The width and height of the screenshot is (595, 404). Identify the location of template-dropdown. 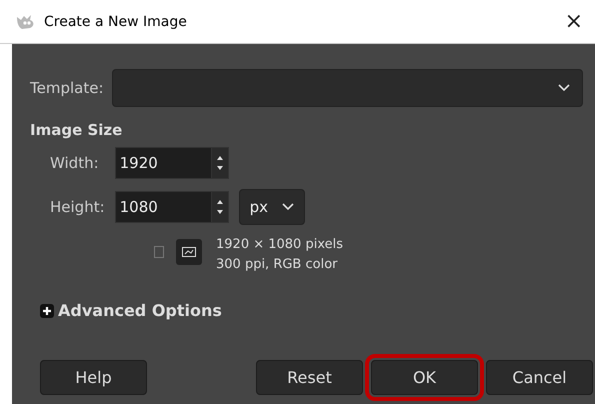
(347, 88).